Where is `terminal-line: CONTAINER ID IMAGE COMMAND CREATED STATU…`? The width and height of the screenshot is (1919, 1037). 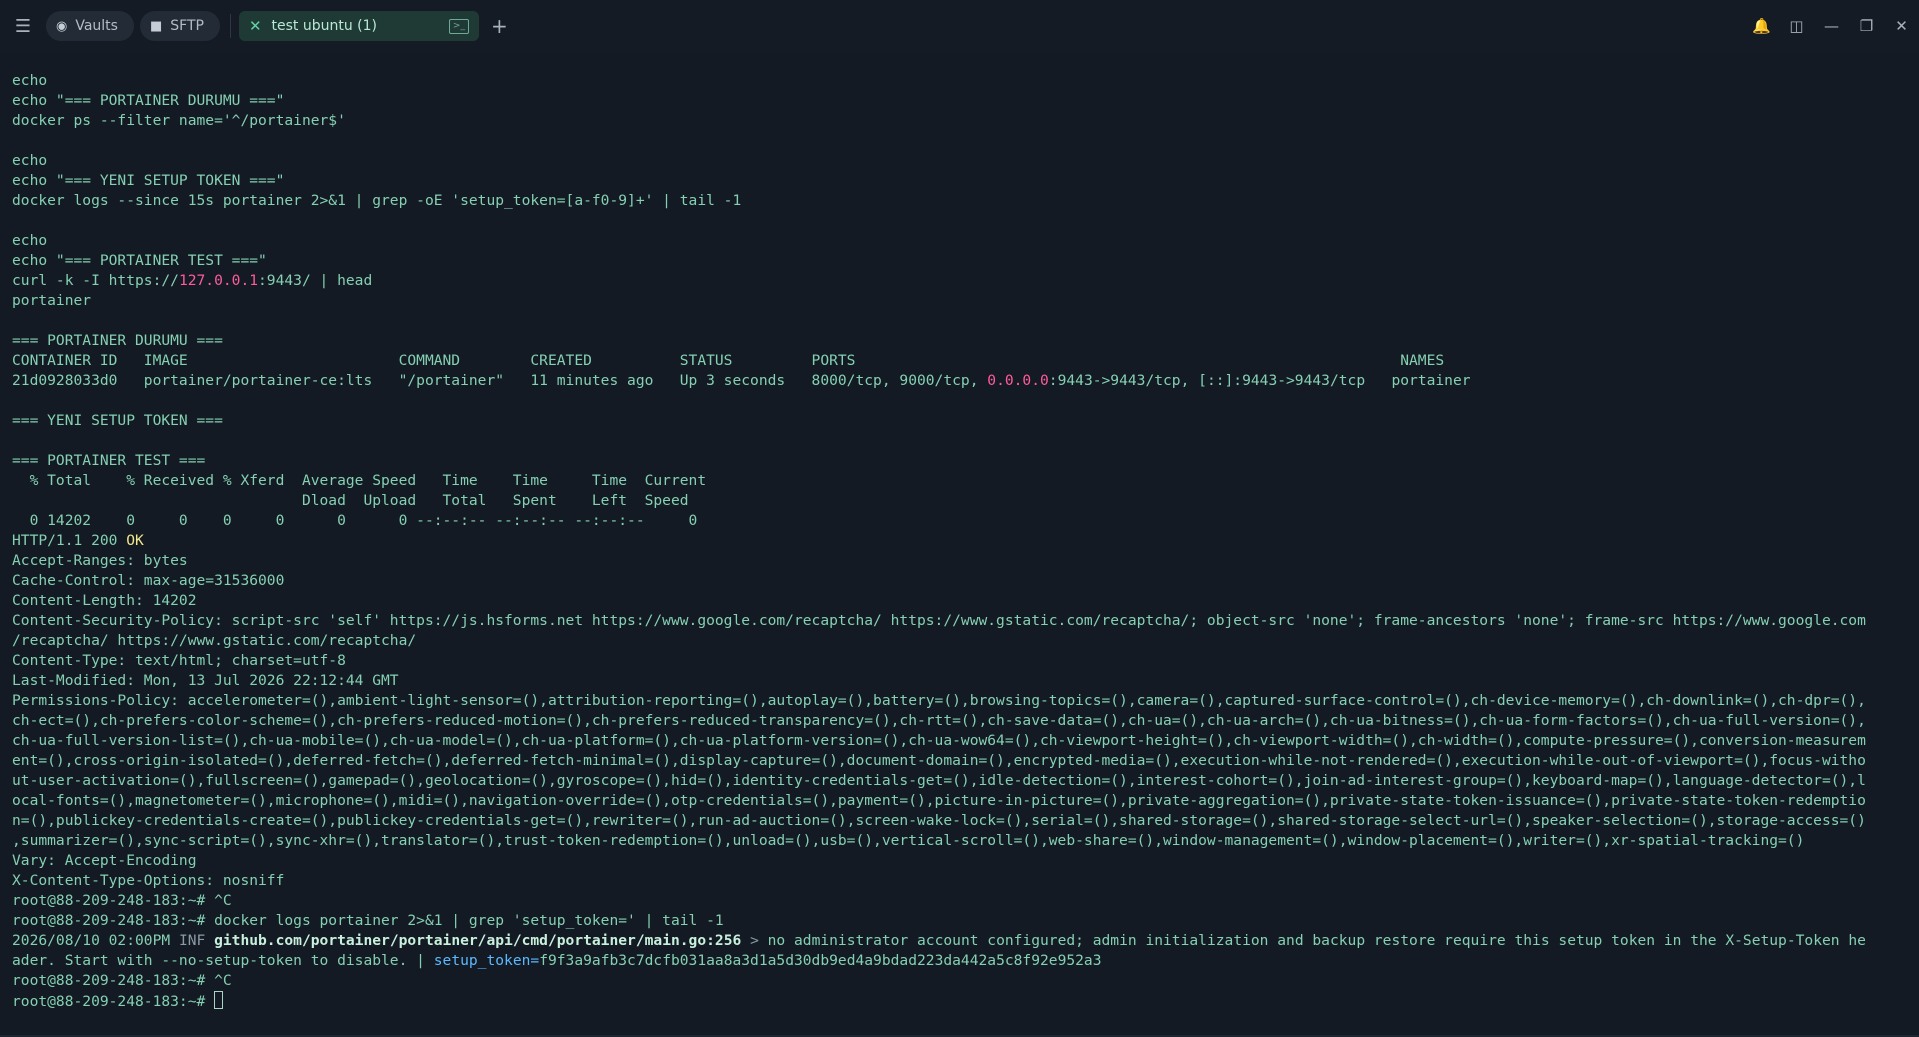
terminal-line: CONTAINER ID IMAGE COMMAND CREATED STATU… is located at coordinates (728, 360).